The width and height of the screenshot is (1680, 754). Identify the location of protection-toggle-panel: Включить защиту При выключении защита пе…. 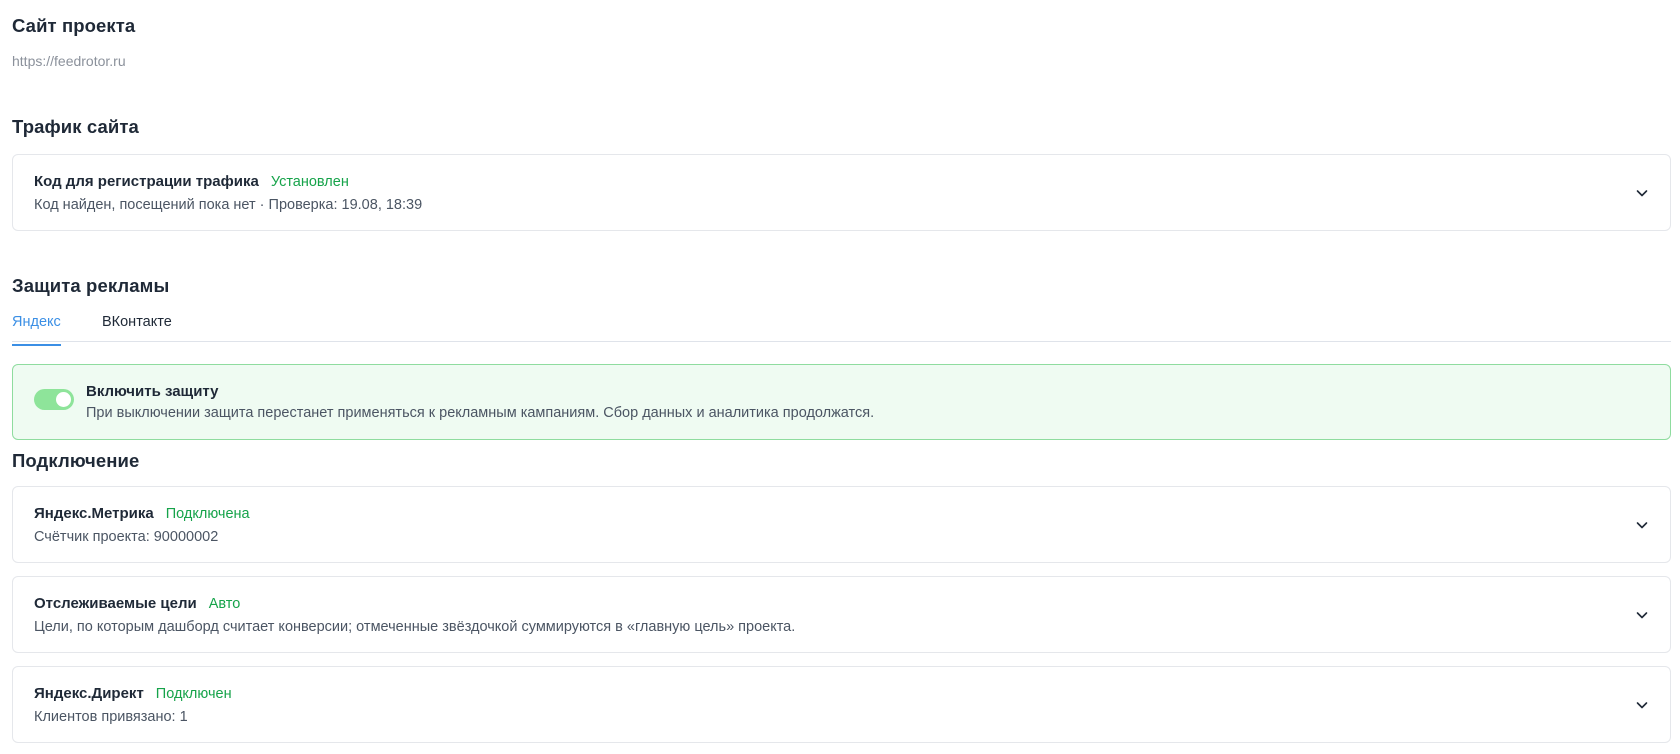
(841, 402).